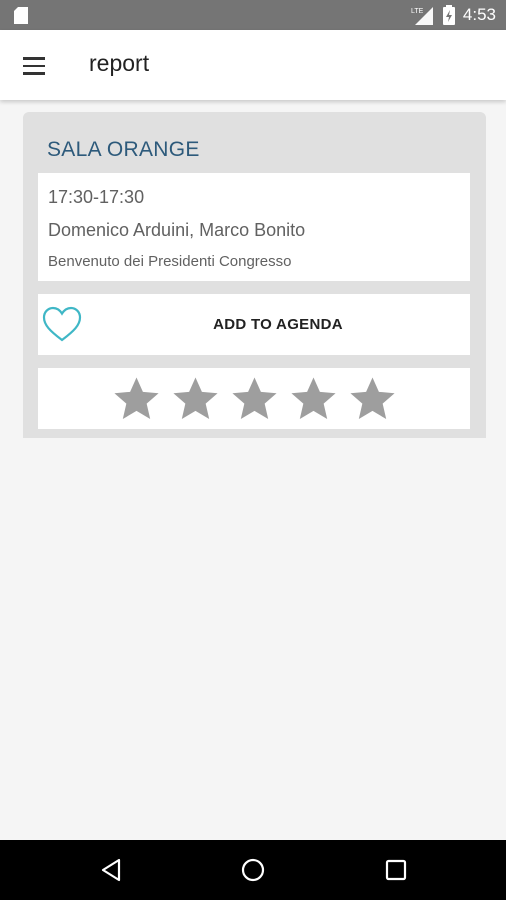 The image size is (506, 900). What do you see at coordinates (96, 197) in the screenshot?
I see `session-time: 17:30-17:30` at bounding box center [96, 197].